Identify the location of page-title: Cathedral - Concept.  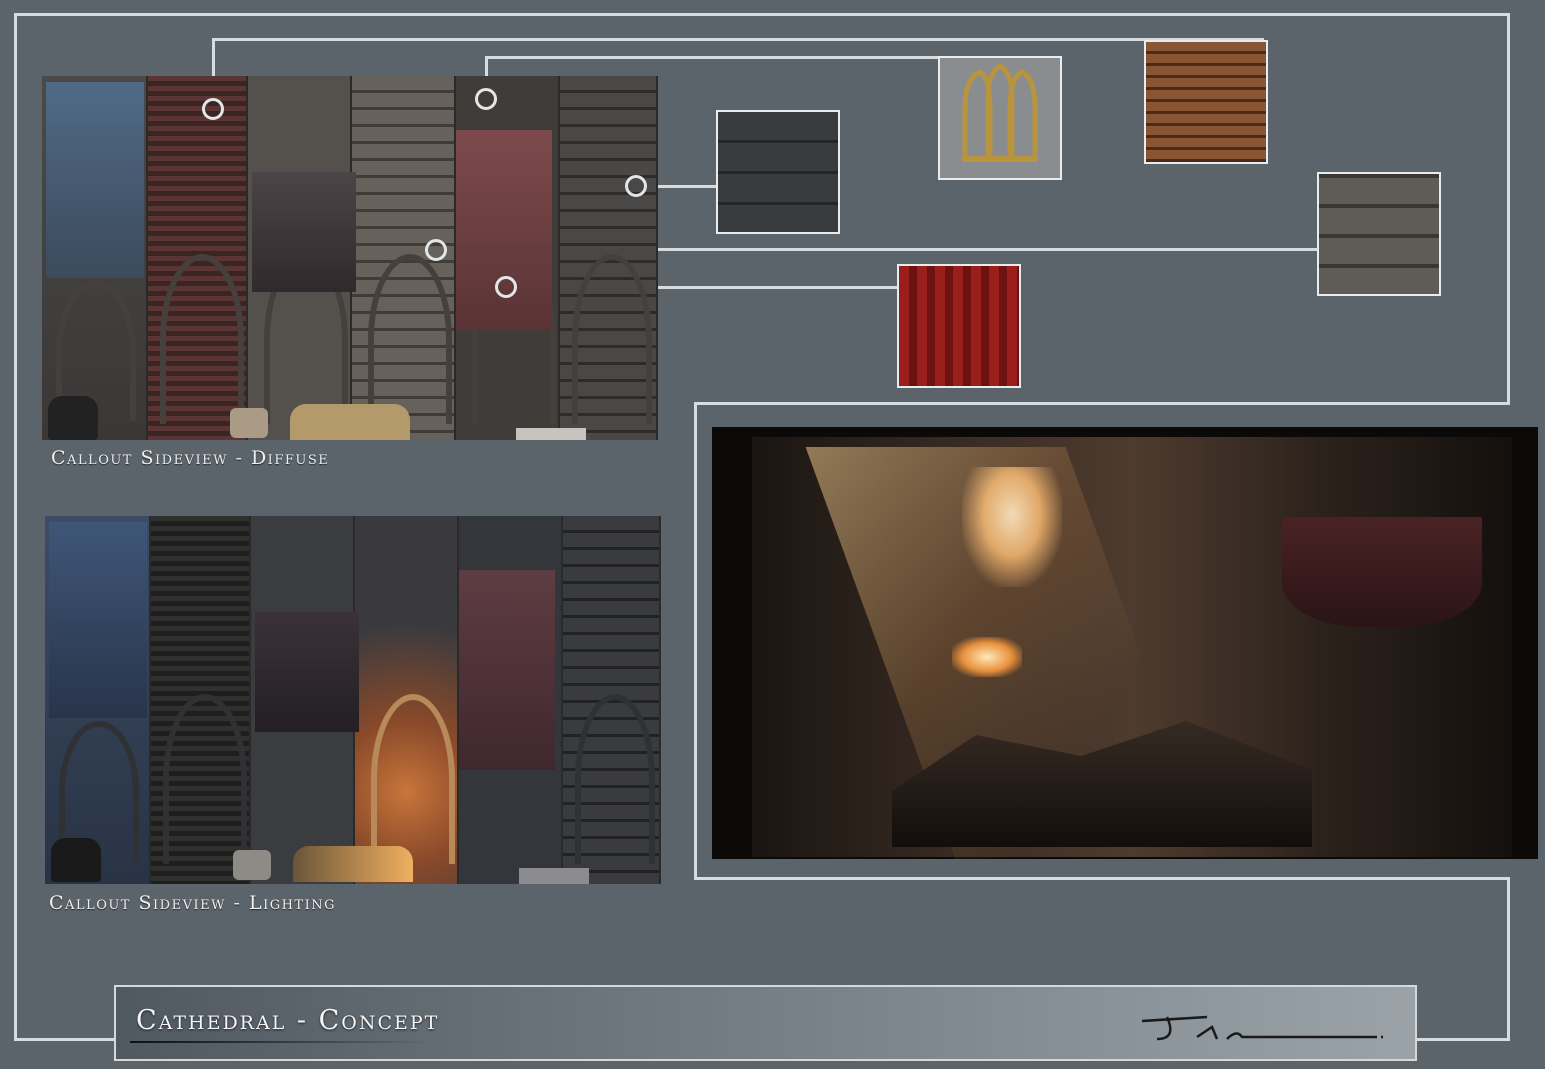
(288, 1020).